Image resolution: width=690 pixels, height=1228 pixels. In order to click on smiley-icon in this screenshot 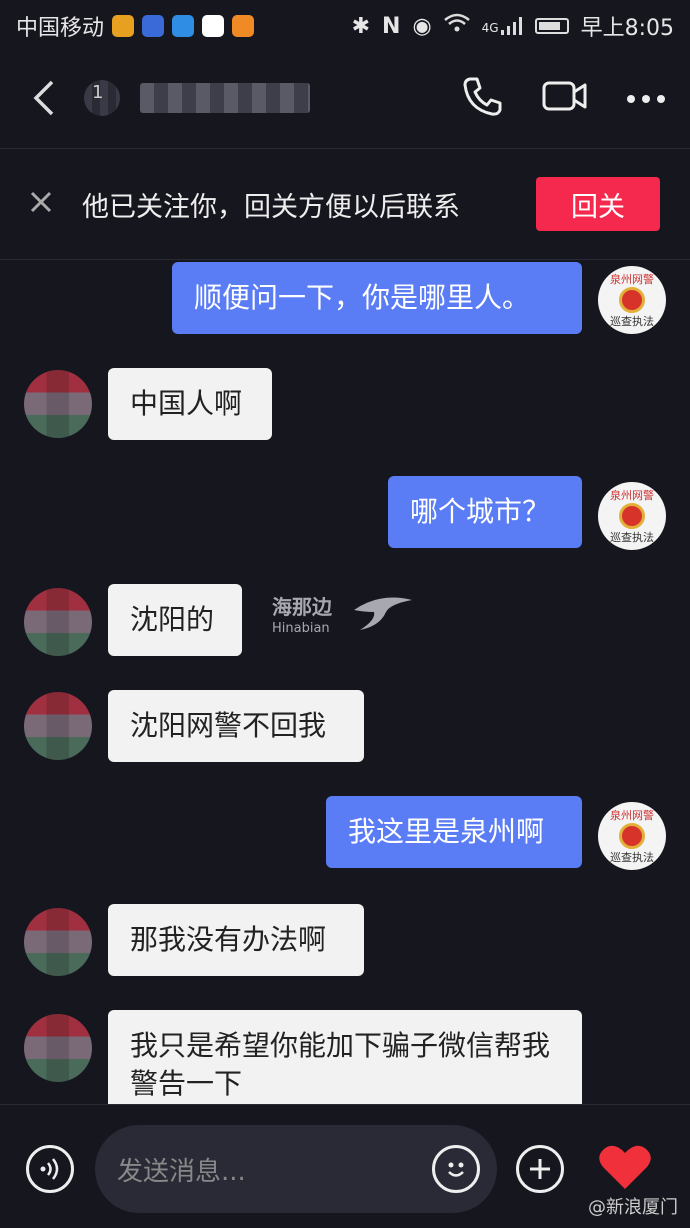, I will do `click(456, 1169)`.